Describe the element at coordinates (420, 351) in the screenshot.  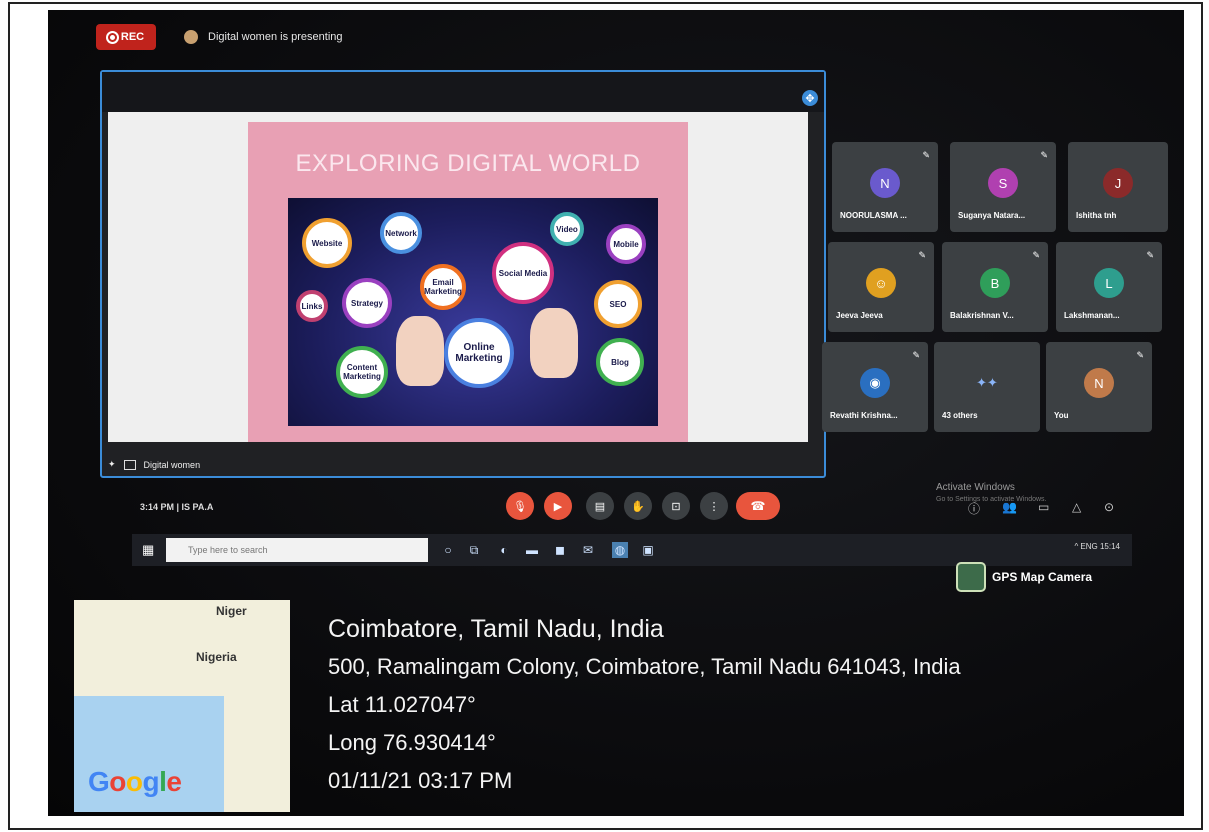
I see `left-hand` at that location.